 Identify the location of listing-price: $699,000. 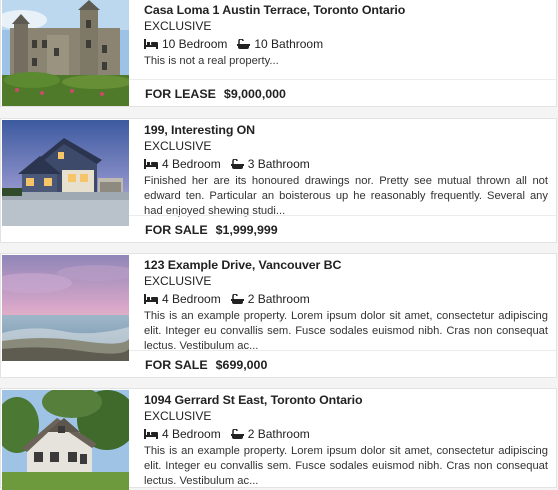
(241, 364).